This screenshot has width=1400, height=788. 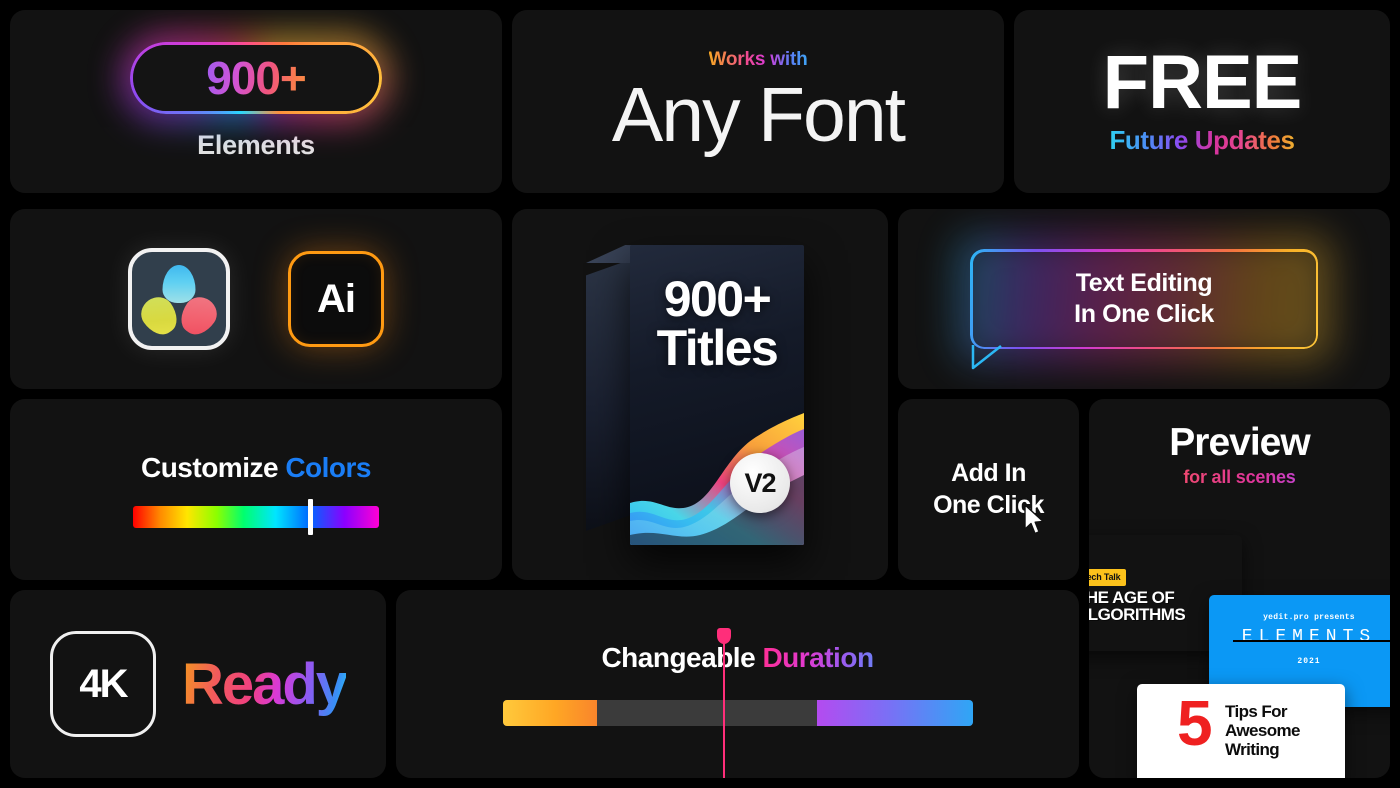 I want to click on text-editing-line2: In One Click, so click(x=1144, y=314).